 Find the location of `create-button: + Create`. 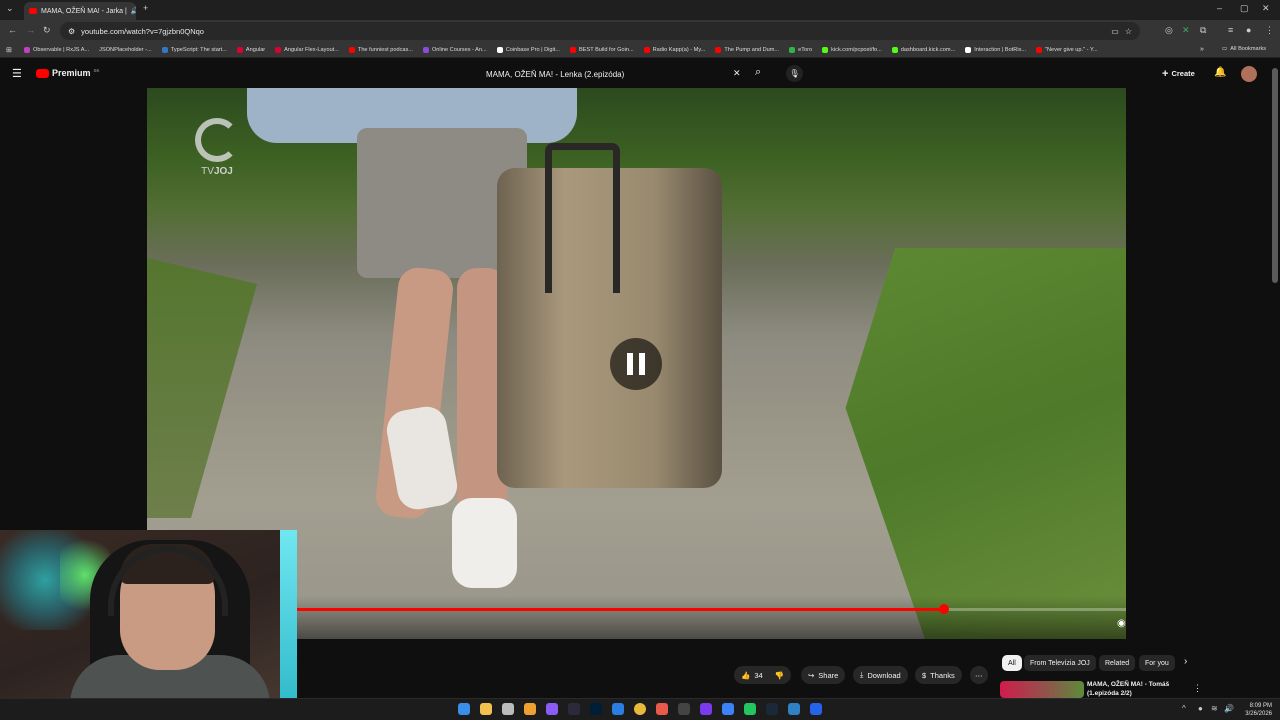

create-button: + Create is located at coordinates (1178, 73).